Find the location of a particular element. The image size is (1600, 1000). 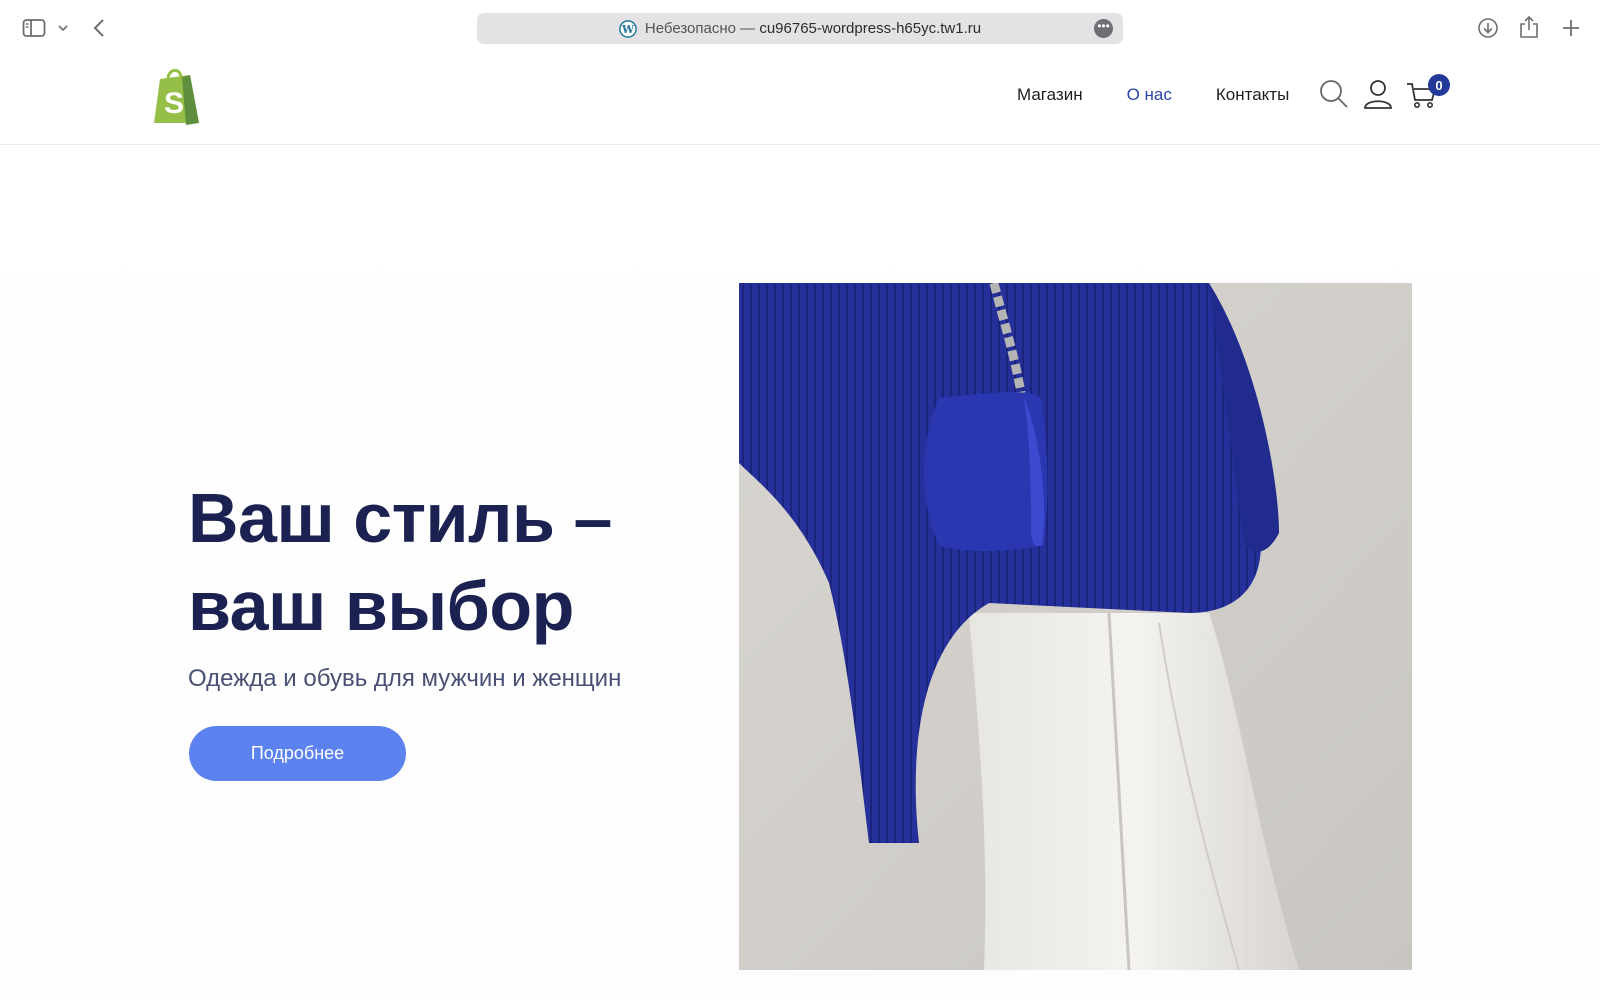

nav-item-shop: Магазин is located at coordinates (1050, 95).